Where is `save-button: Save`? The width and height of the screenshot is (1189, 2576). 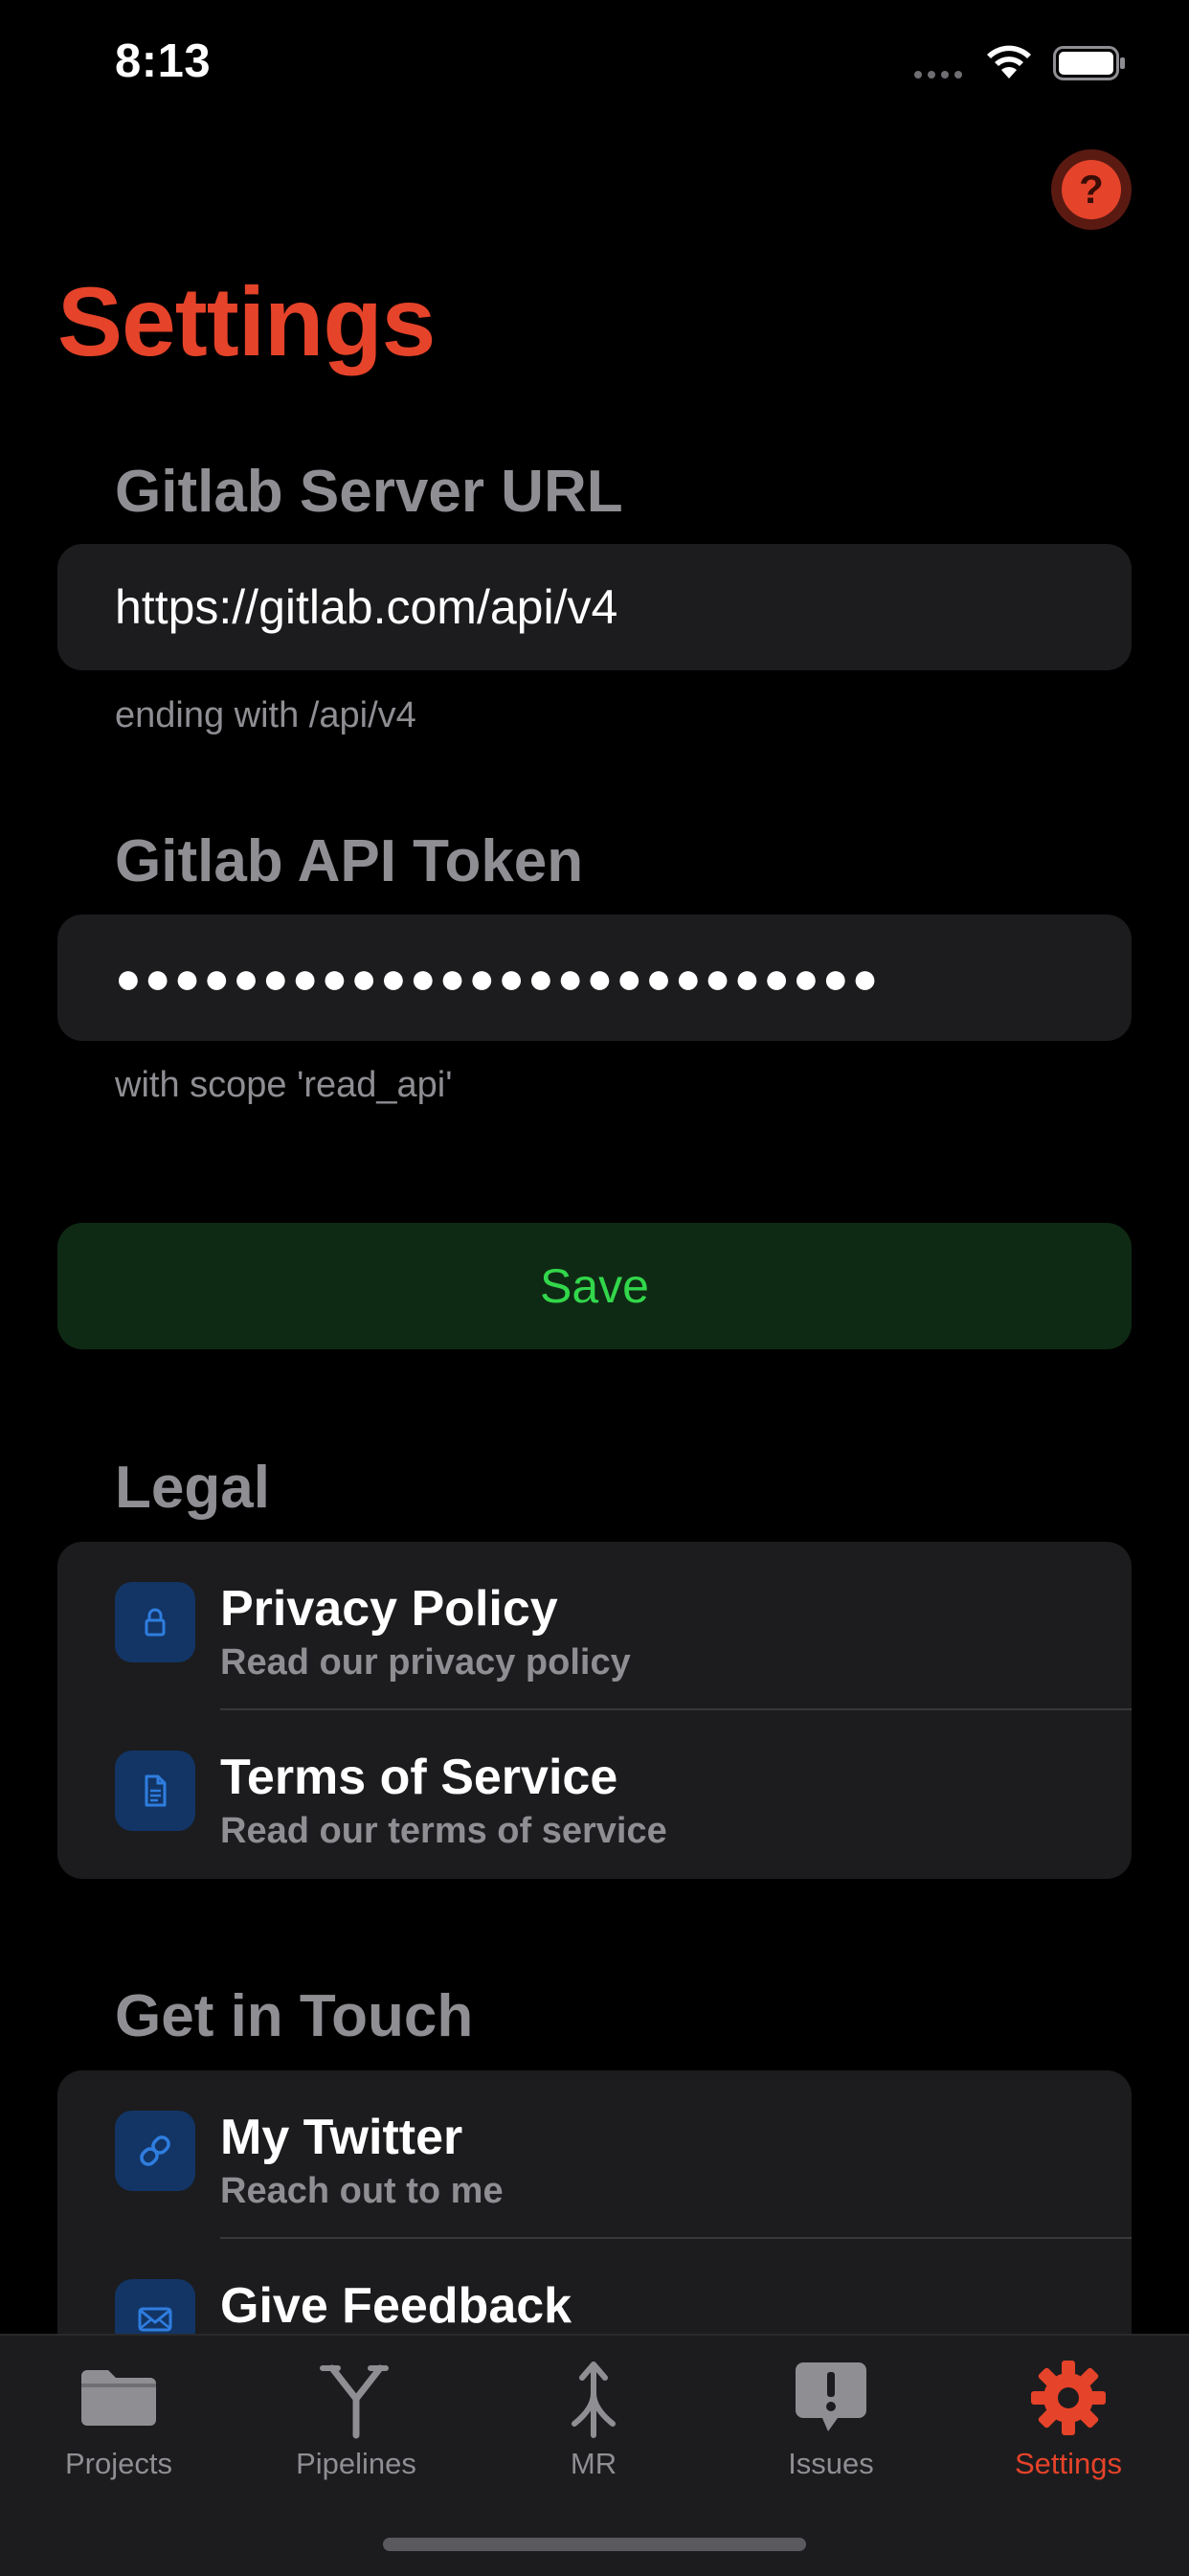 save-button: Save is located at coordinates (594, 1286).